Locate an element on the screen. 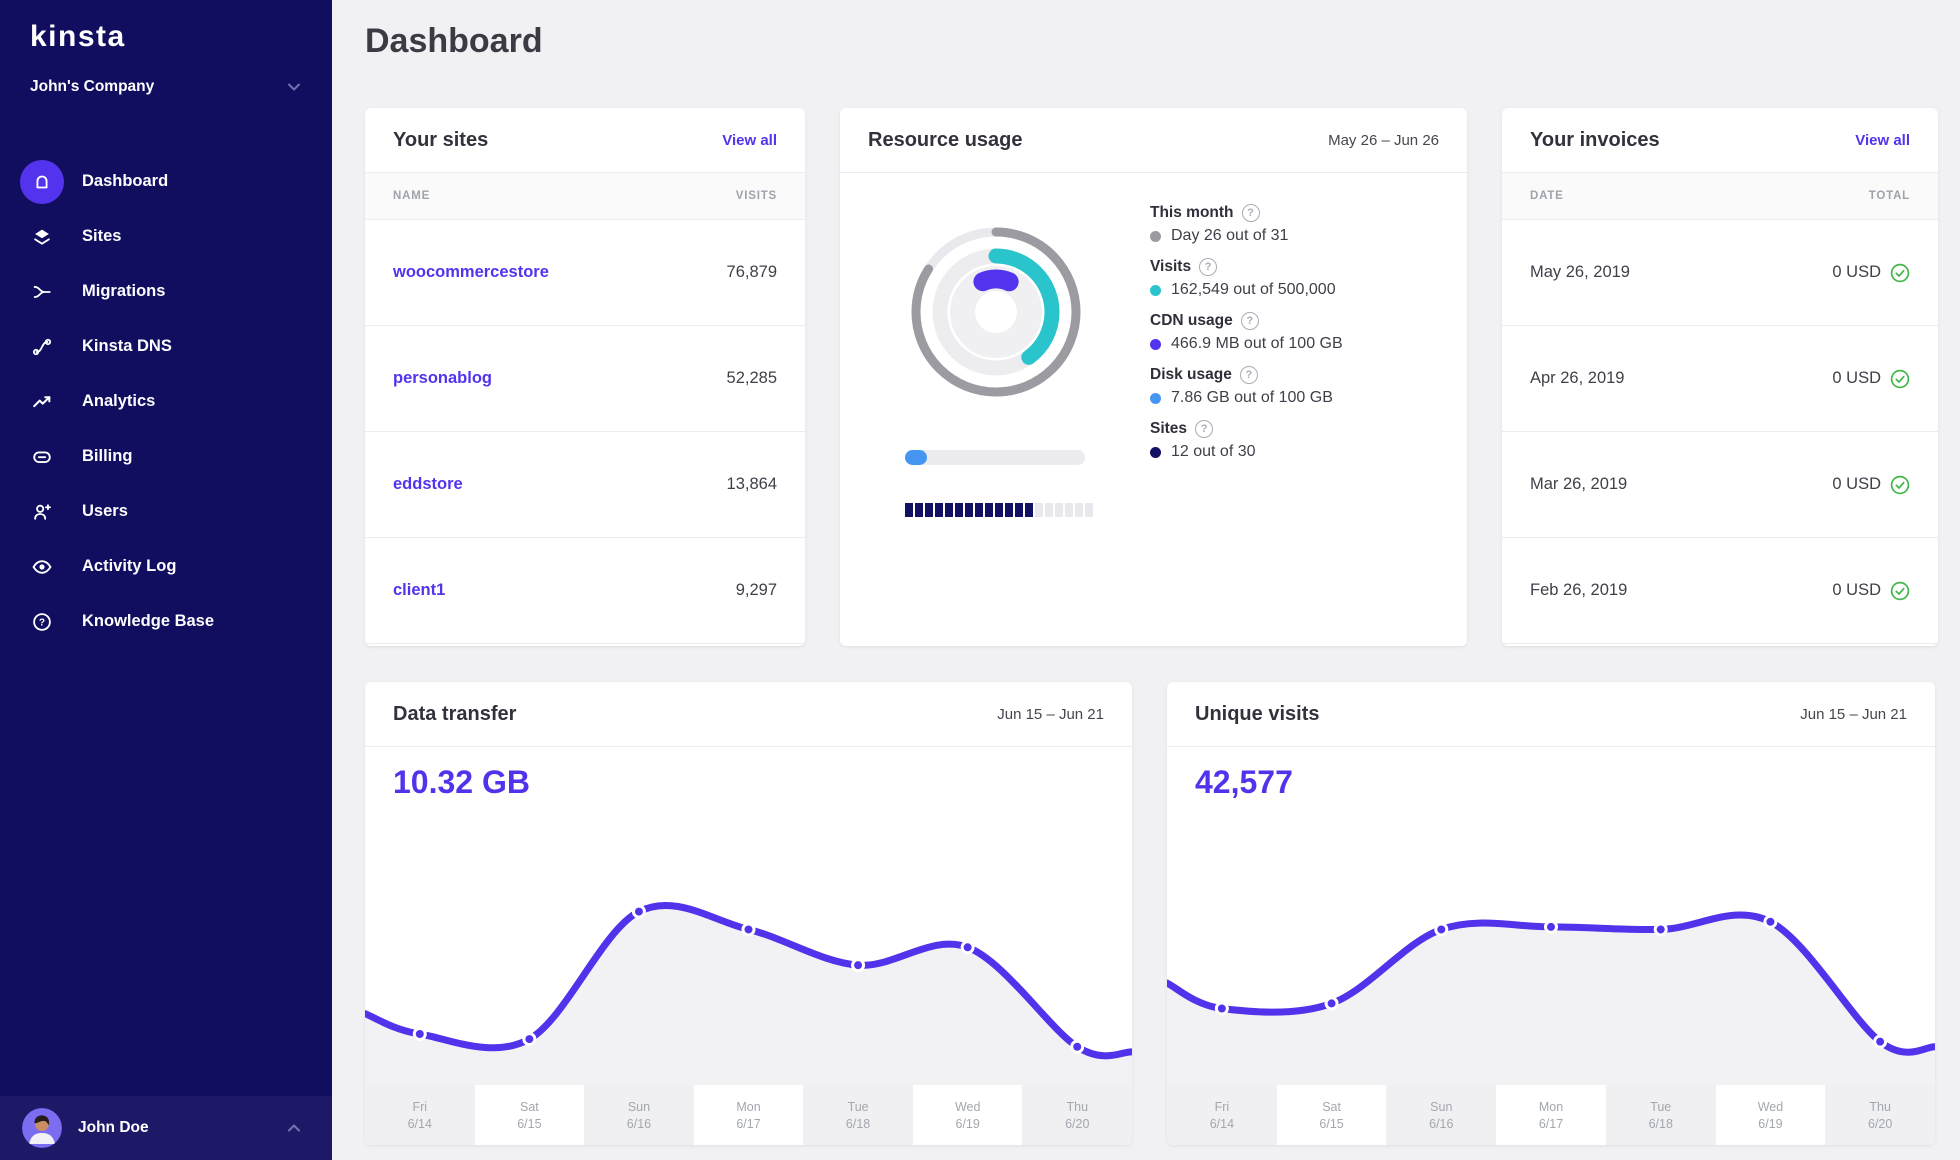 The width and height of the screenshot is (1960, 1160). unique-visits-title: Unique visits is located at coordinates (1257, 713).